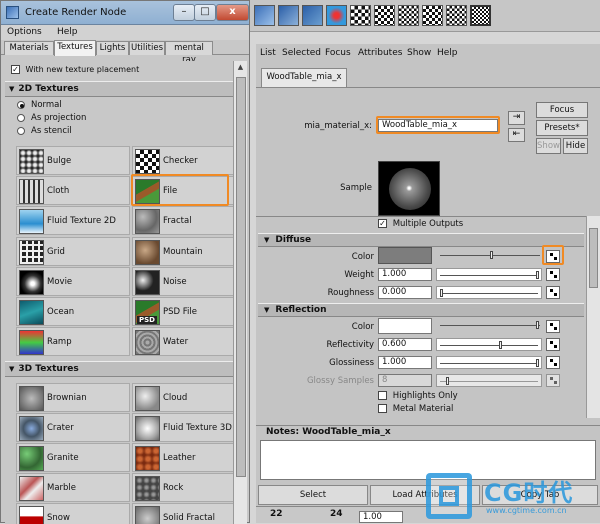  Describe the element at coordinates (489, 362) in the screenshot. I see `glossiness-slider` at that location.